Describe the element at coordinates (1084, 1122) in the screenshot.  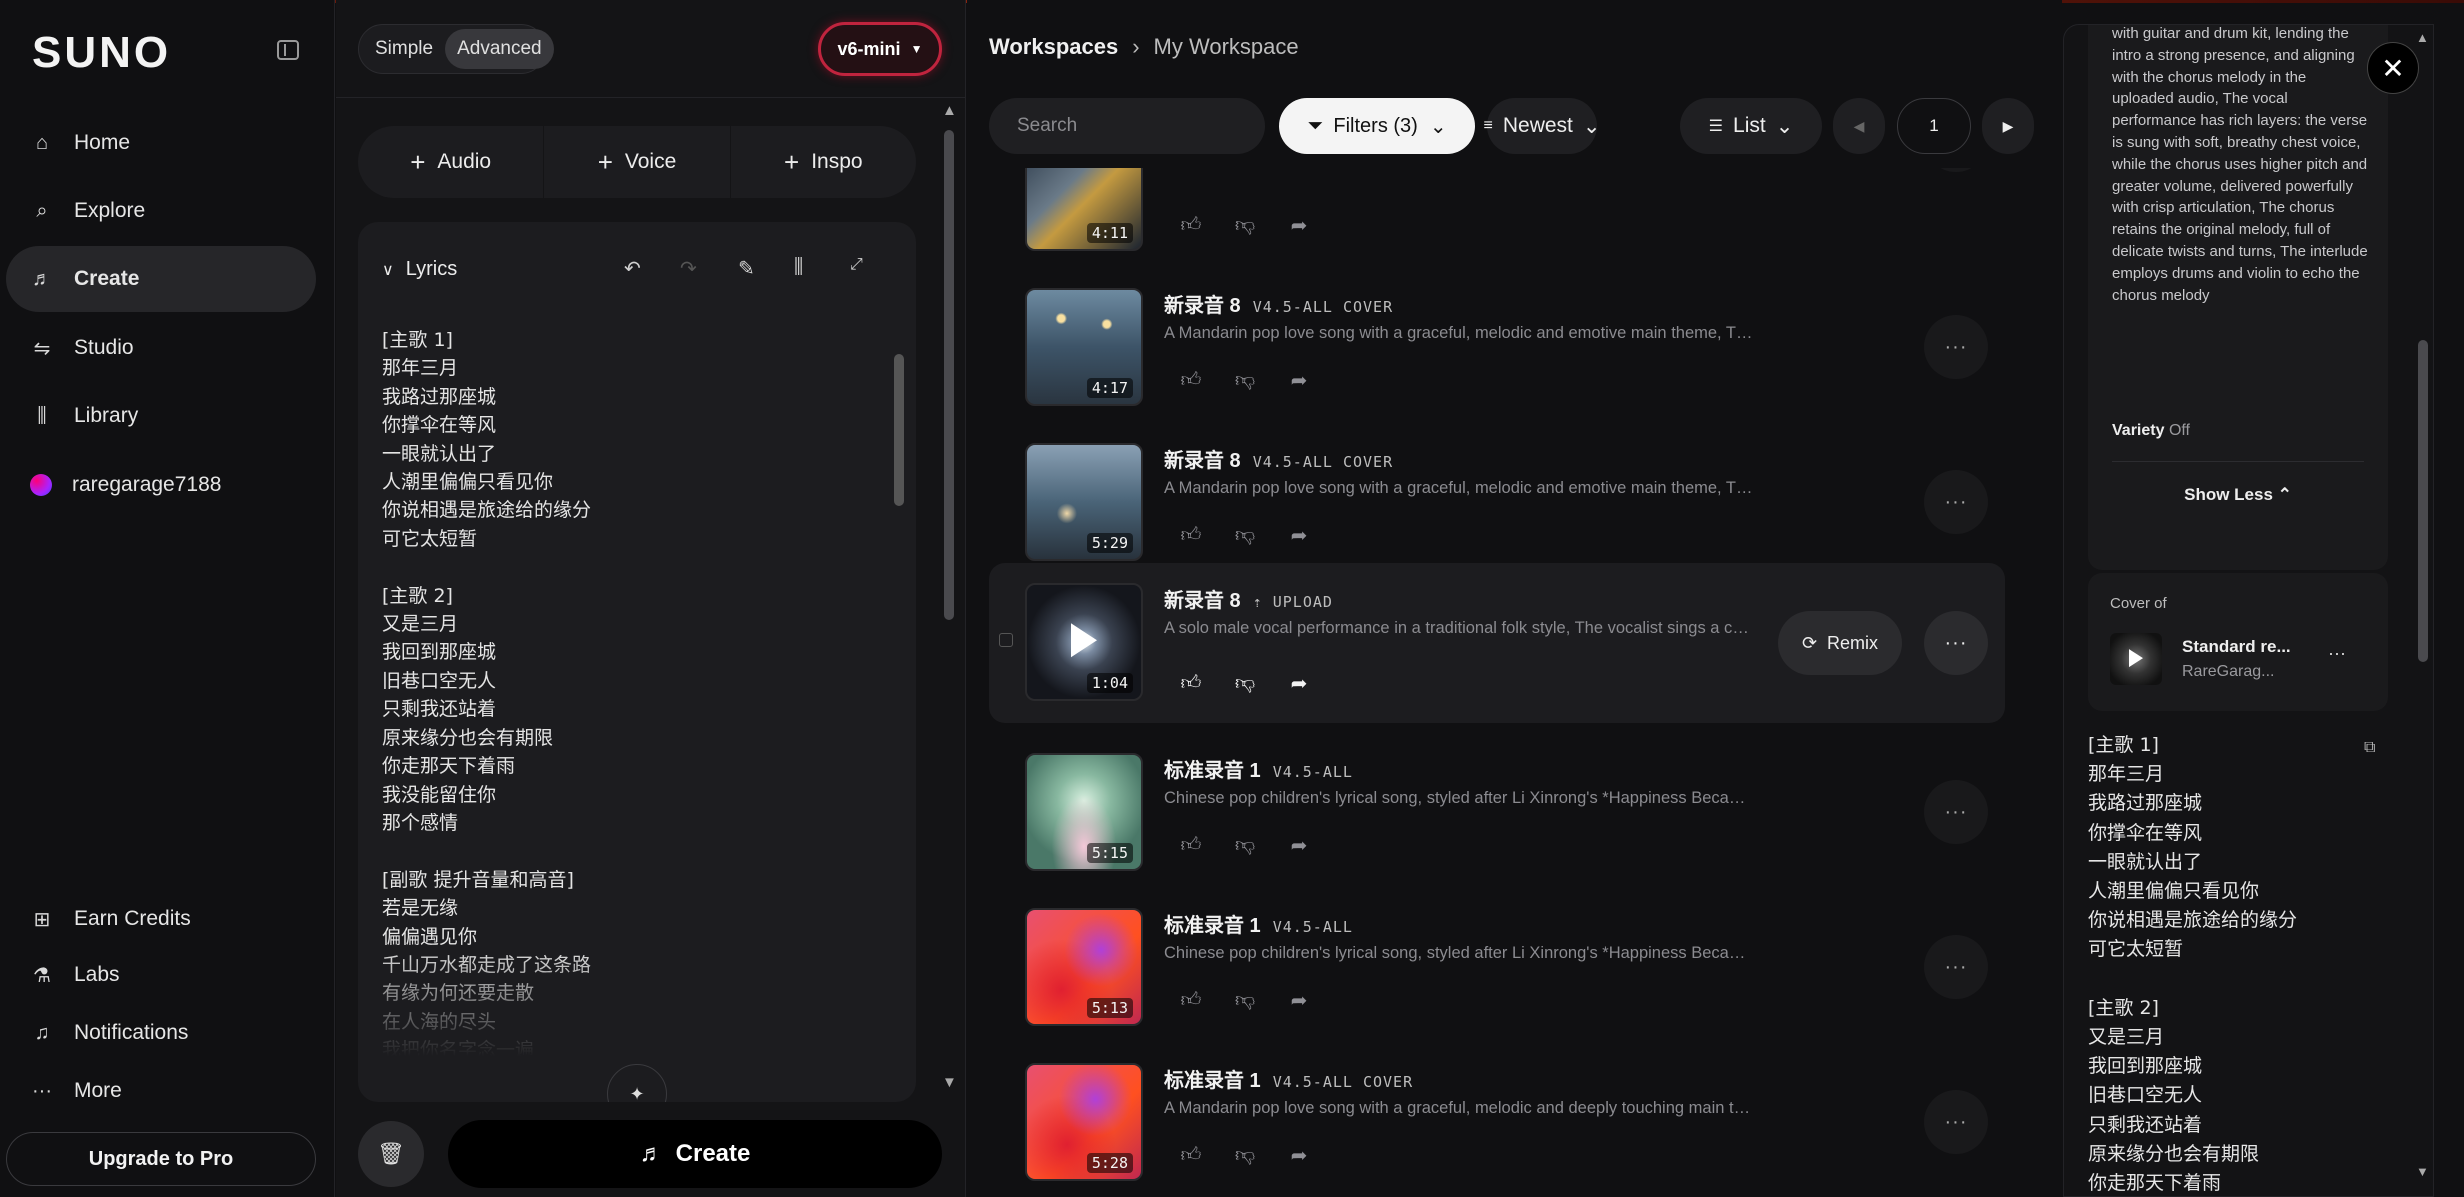
I see `song-artwork: 5:28` at that location.